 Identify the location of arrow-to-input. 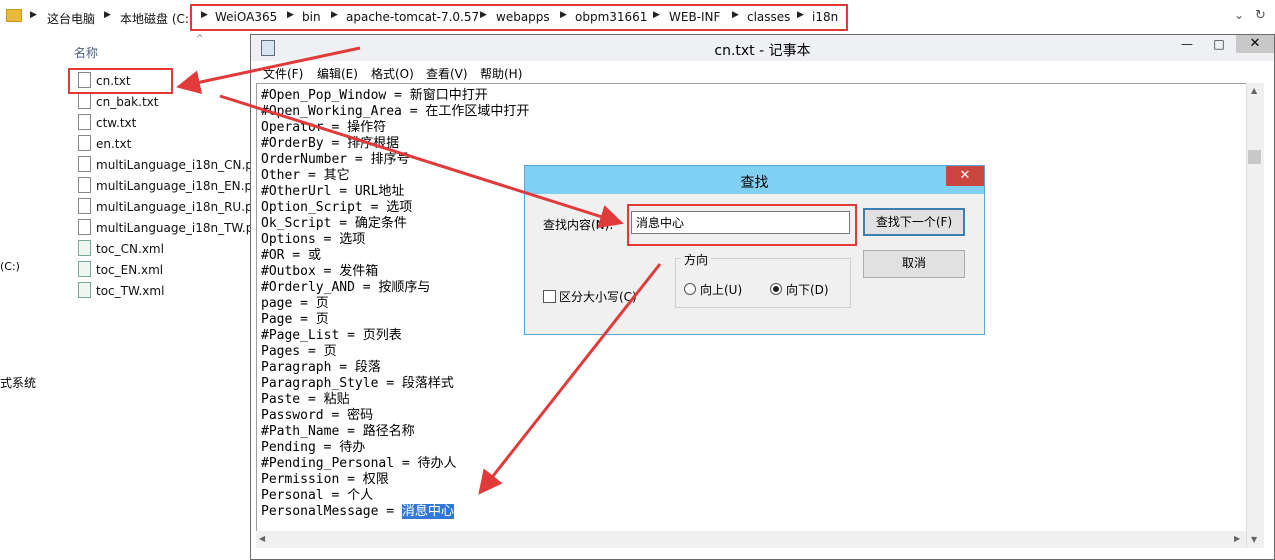
(421, 161).